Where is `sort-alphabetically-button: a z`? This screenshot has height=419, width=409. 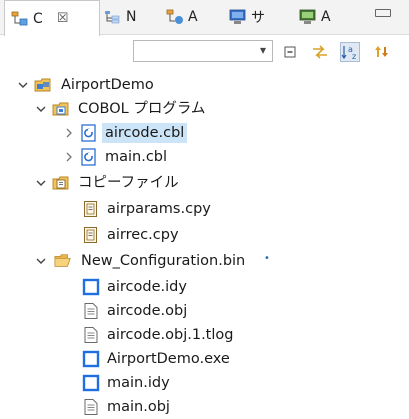 sort-alphabetically-button: a z is located at coordinates (350, 52).